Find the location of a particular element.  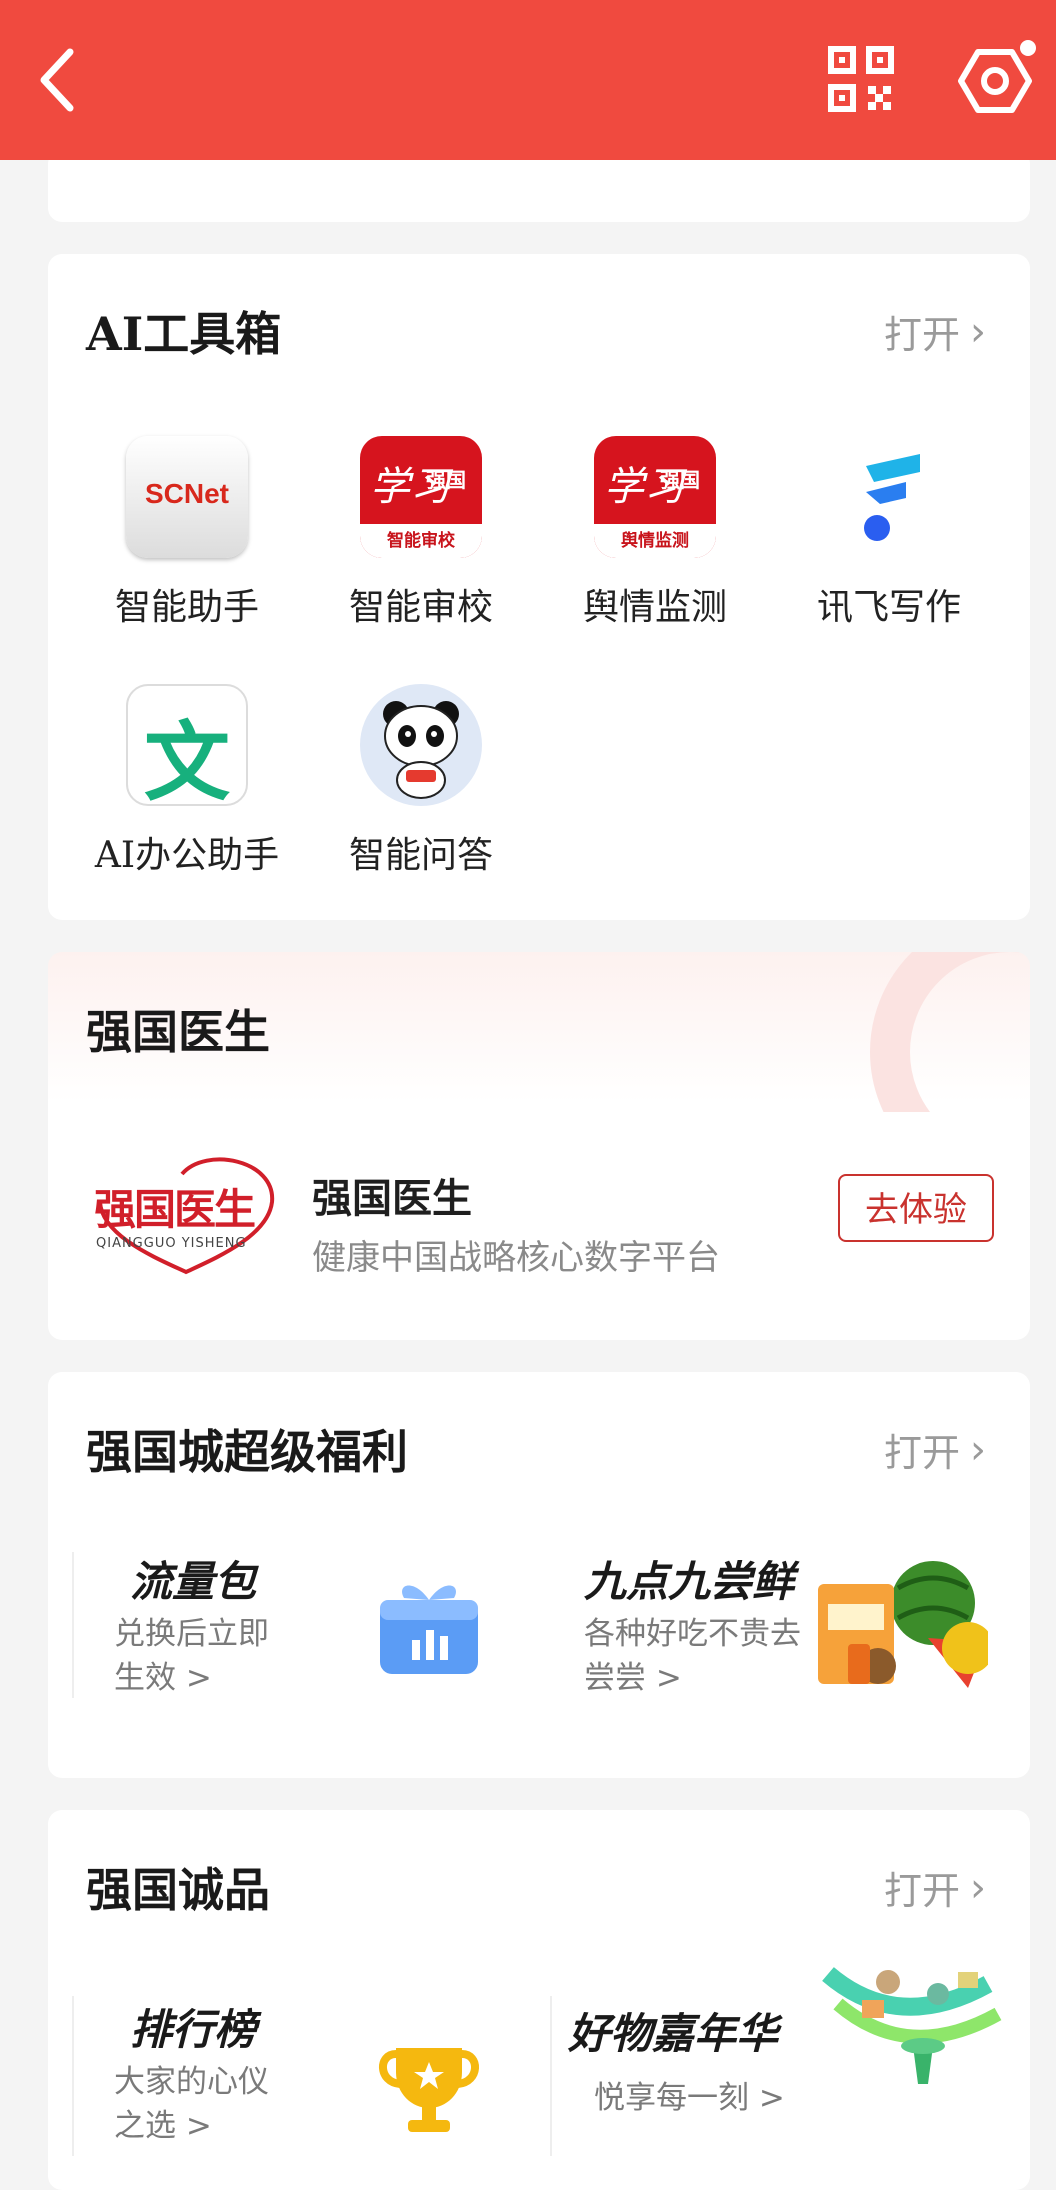

xunfei-icon is located at coordinates (889, 497).